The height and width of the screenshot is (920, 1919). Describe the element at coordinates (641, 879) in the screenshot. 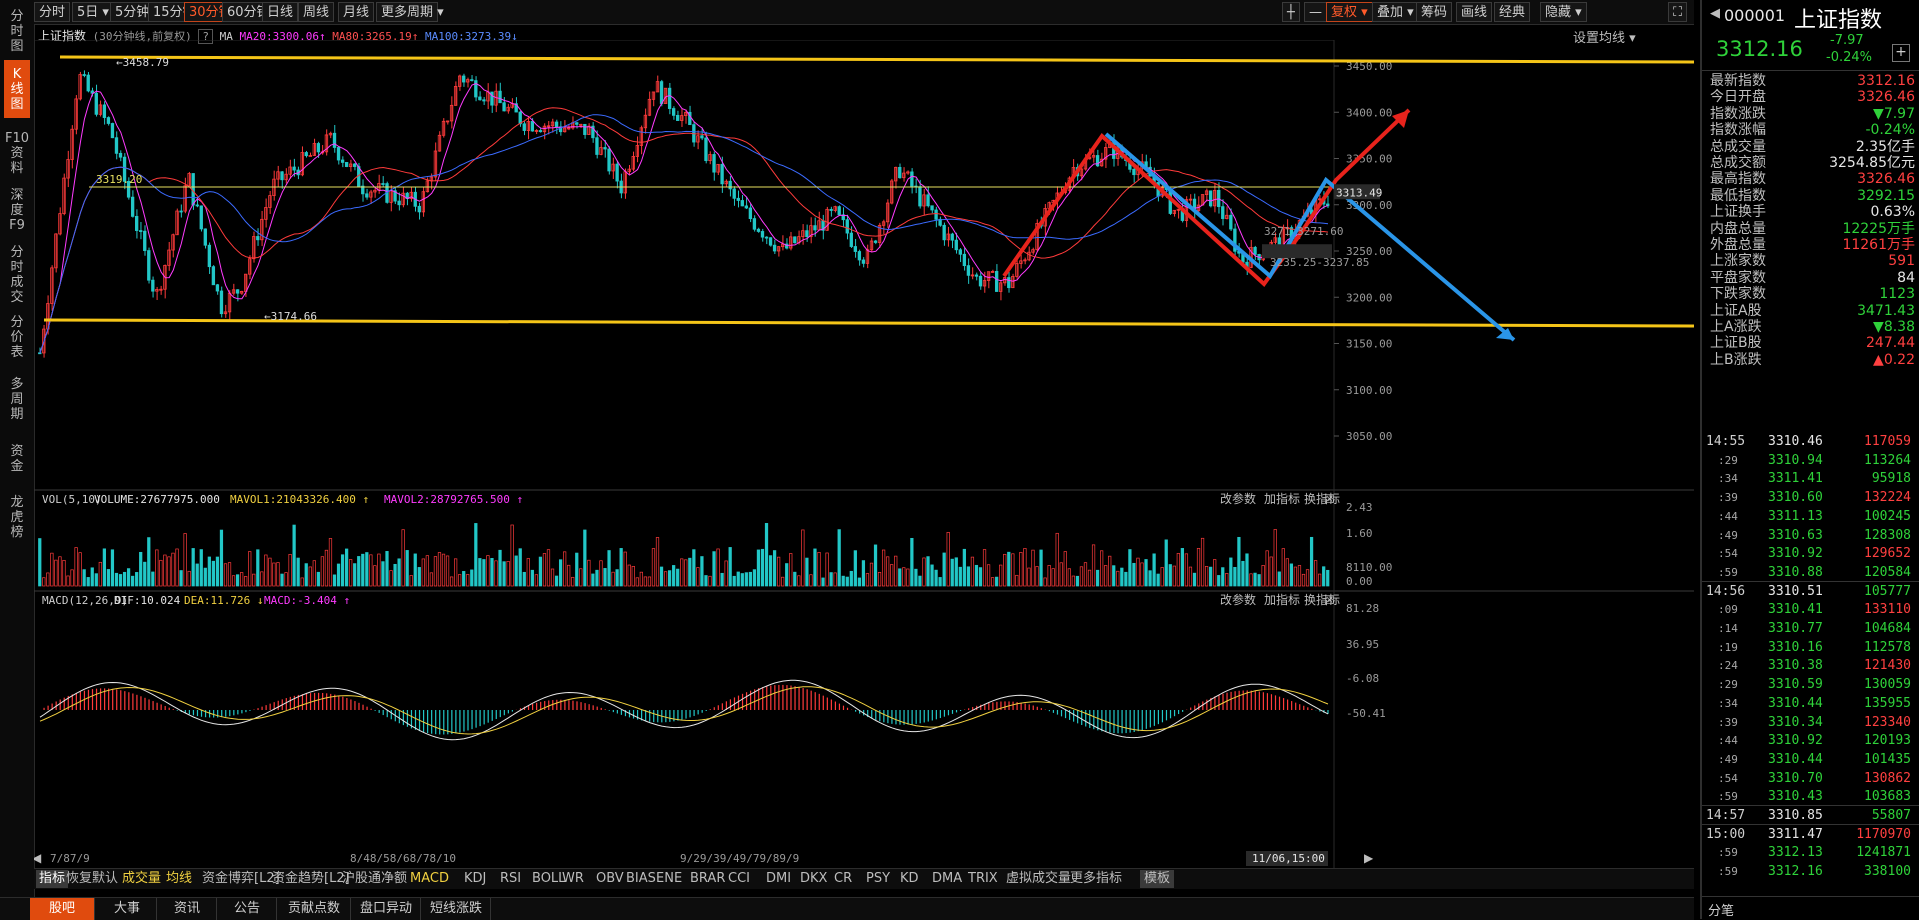

I see `indicator-tab-13: BIAS` at that location.